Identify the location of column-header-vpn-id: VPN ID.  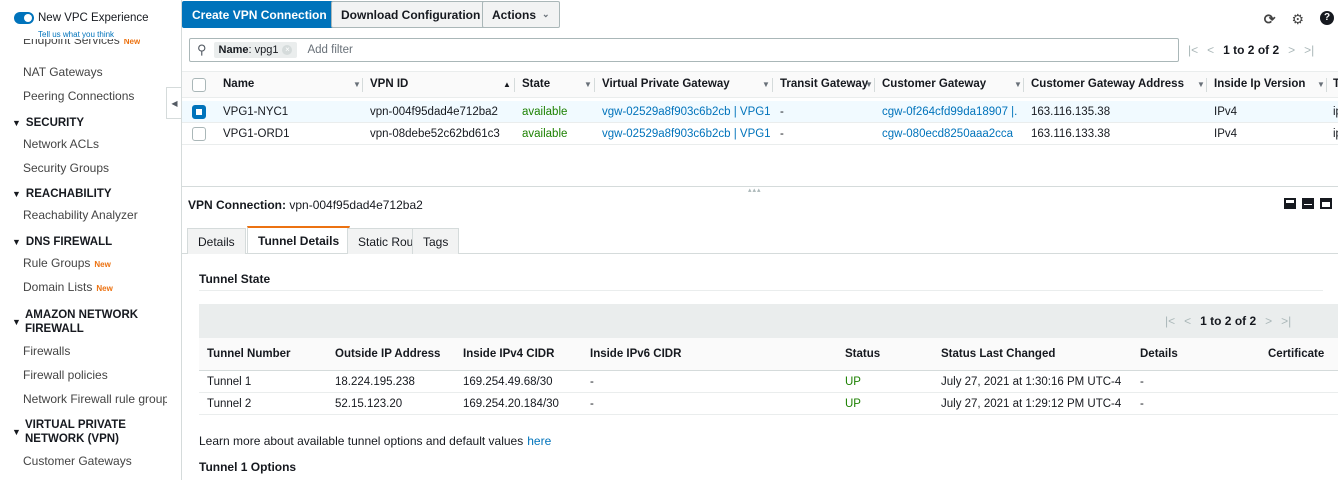
(389, 84).